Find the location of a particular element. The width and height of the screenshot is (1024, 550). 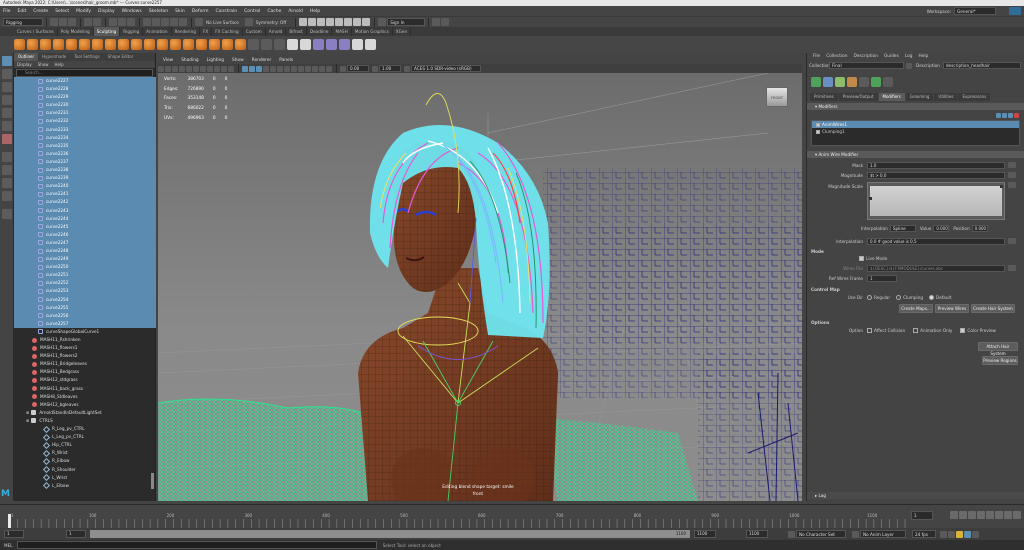

menu-constrain: Constrain is located at coordinates (226, 11).